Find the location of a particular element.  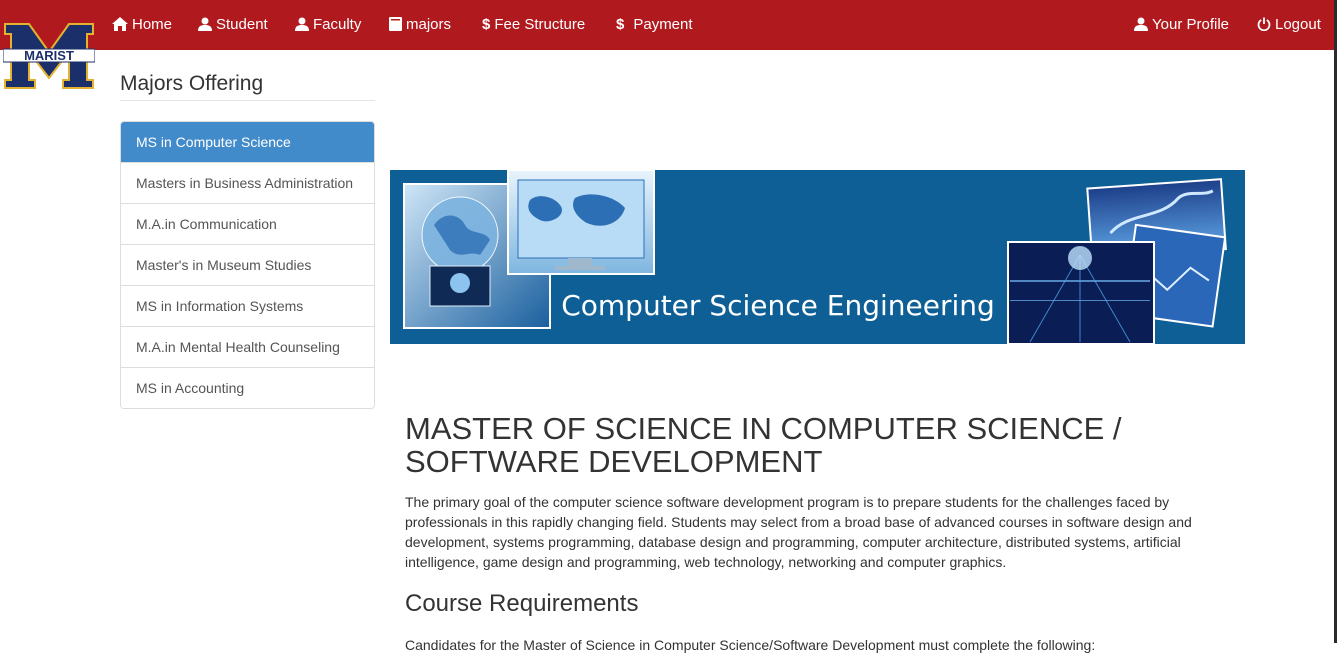

nav-home: Home is located at coordinates (142, 25).